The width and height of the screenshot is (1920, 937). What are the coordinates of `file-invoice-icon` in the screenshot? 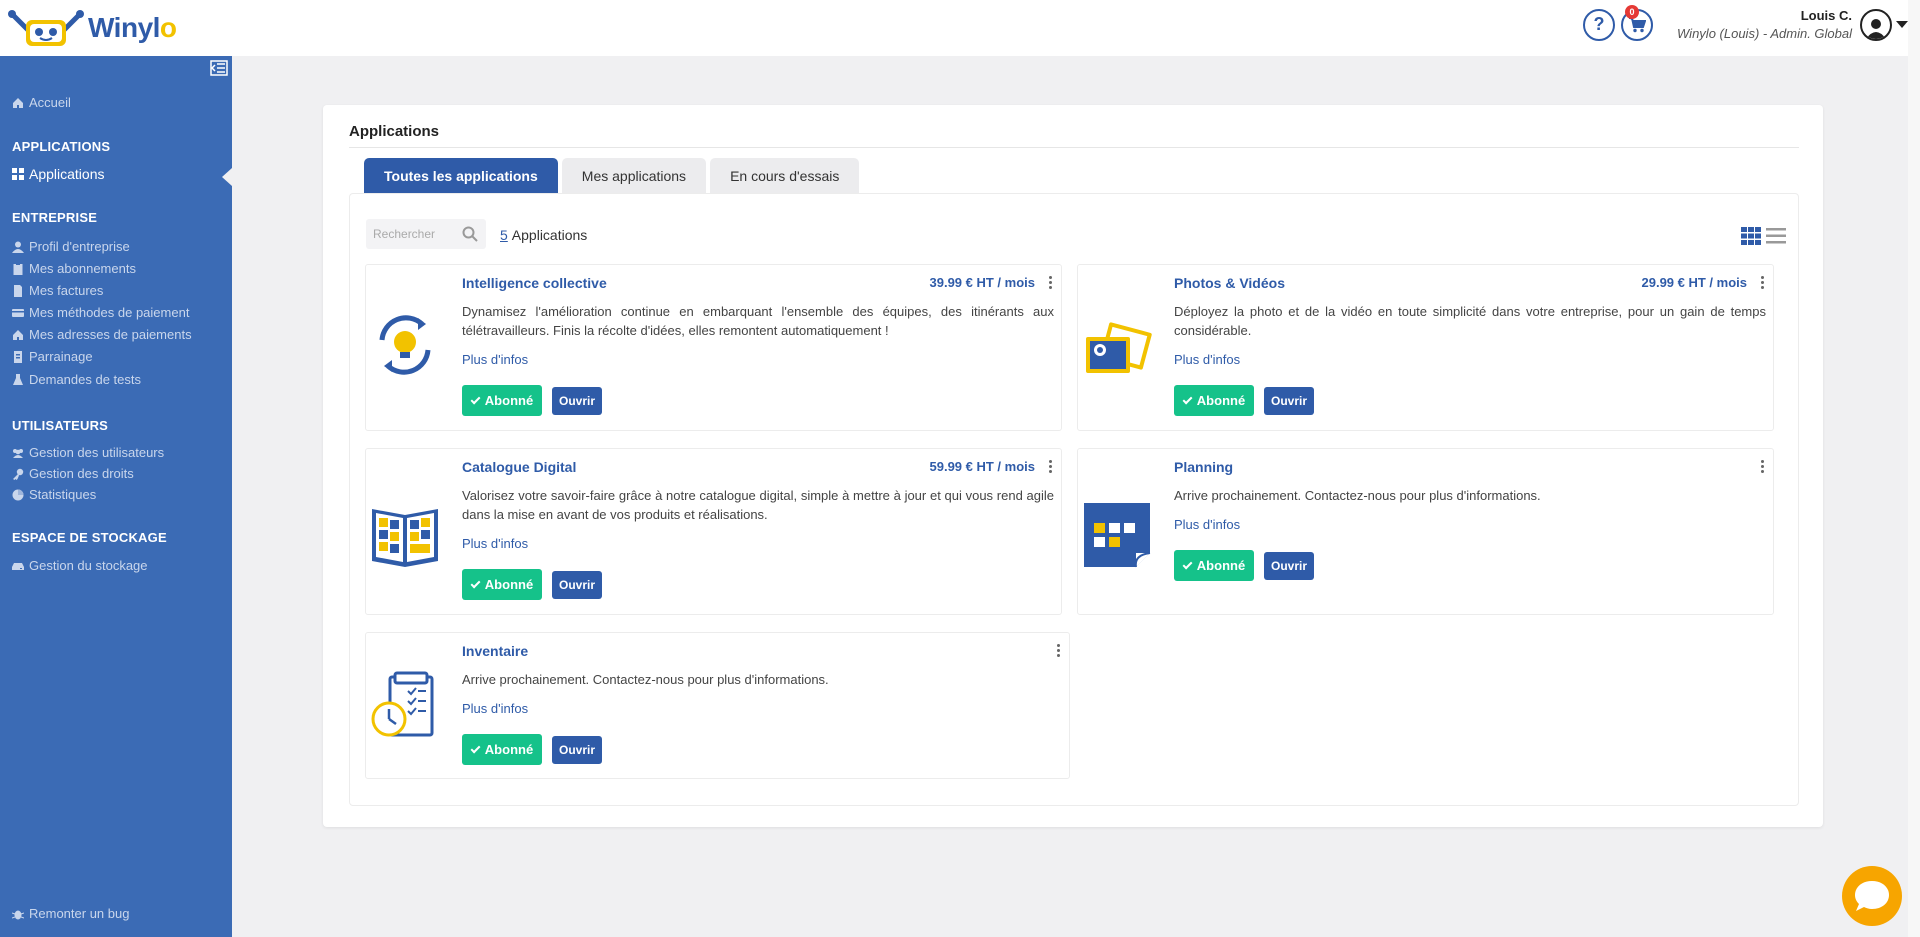 It's located at (18, 356).